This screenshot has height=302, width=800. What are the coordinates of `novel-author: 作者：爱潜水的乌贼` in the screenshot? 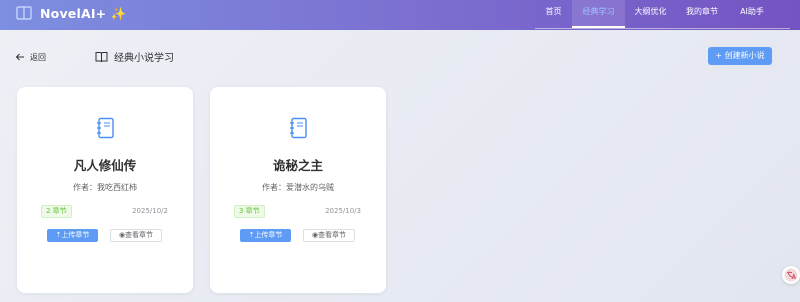 It's located at (298, 187).